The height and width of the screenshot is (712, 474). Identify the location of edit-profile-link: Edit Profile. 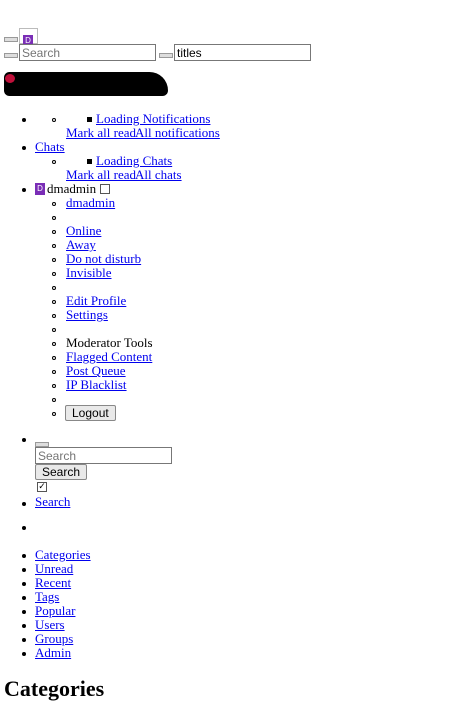
(96, 301).